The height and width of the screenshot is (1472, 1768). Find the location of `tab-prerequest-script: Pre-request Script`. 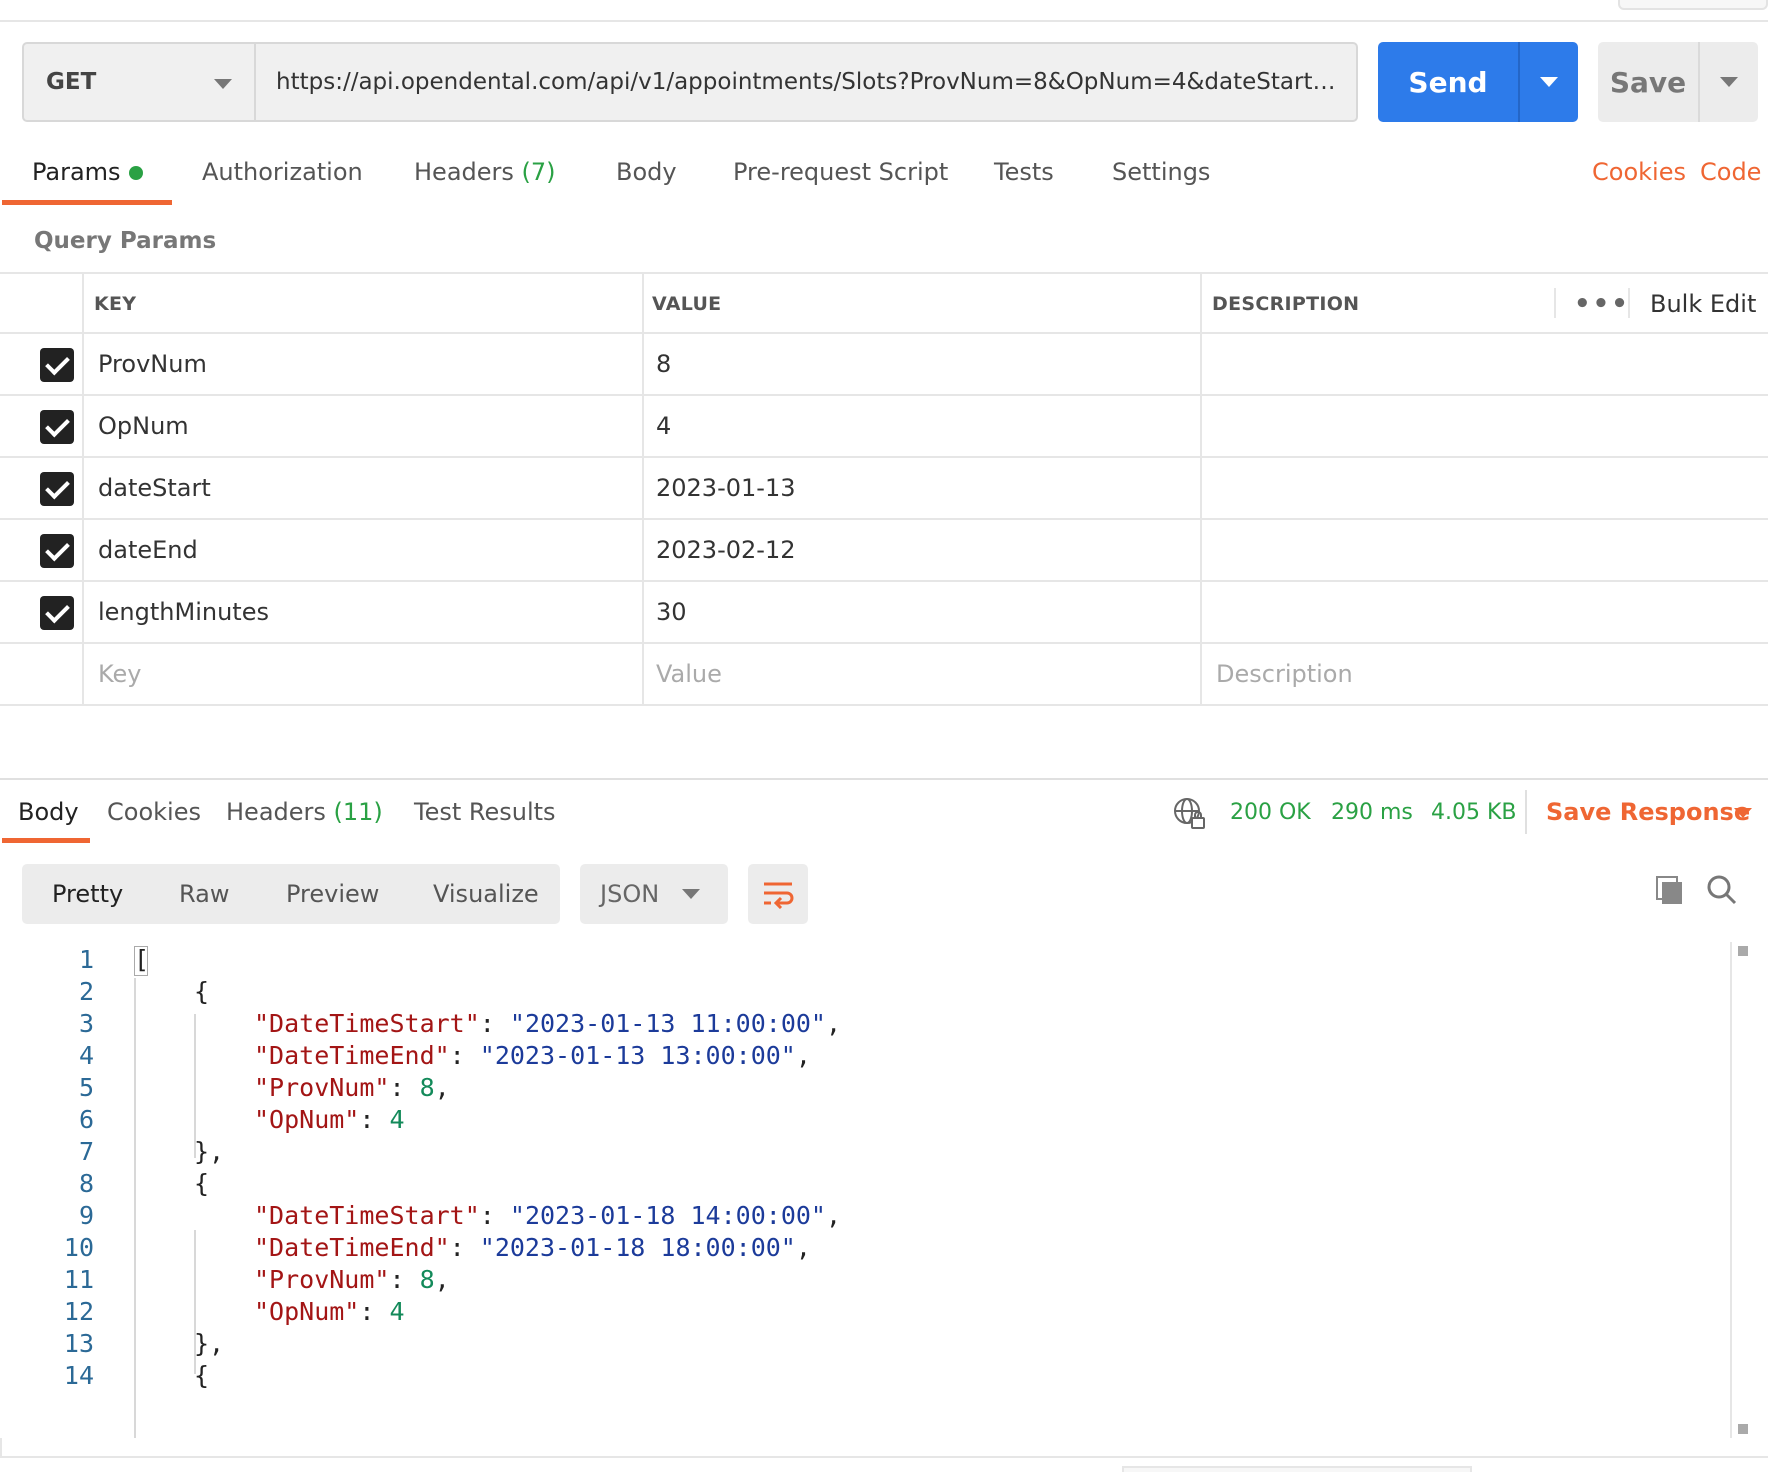

tab-prerequest-script: Pre-request Script is located at coordinates (840, 172).